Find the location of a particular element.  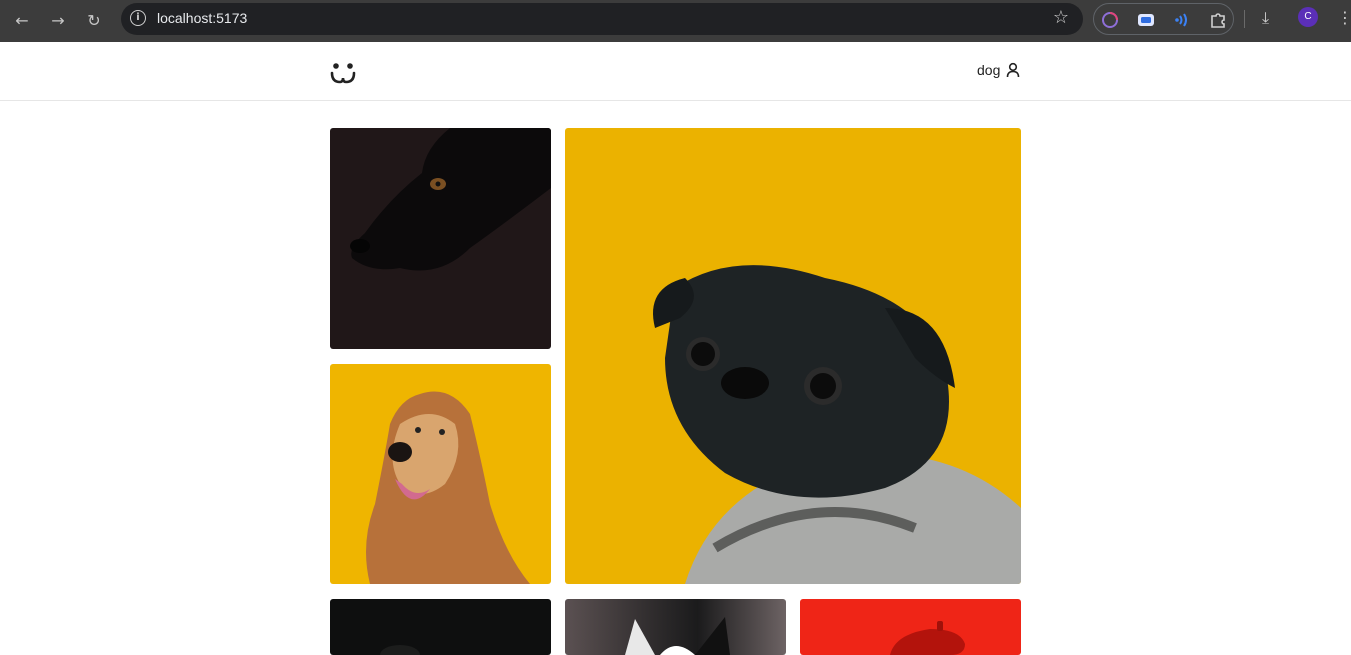

dog-face-logo-icon is located at coordinates (343, 72).